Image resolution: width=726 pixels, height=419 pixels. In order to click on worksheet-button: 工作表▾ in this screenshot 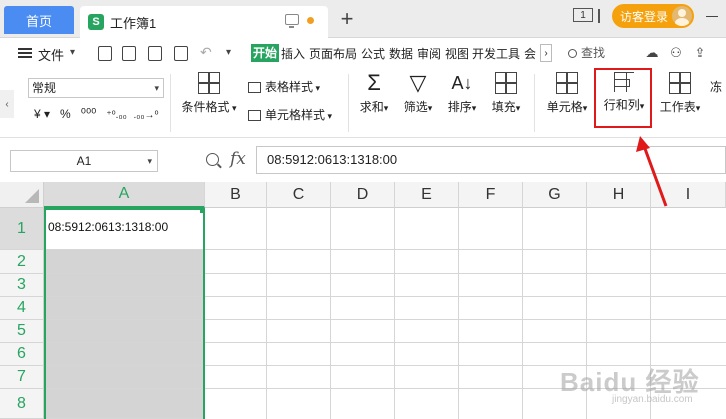, I will do `click(680, 93)`.